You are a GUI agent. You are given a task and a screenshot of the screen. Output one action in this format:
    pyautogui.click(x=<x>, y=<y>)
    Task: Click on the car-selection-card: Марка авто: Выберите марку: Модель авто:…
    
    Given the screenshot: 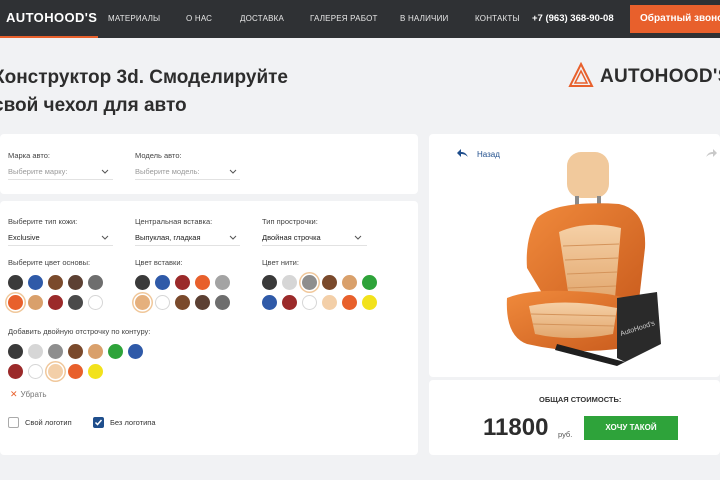 What is the action you would take?
    pyautogui.click(x=209, y=164)
    